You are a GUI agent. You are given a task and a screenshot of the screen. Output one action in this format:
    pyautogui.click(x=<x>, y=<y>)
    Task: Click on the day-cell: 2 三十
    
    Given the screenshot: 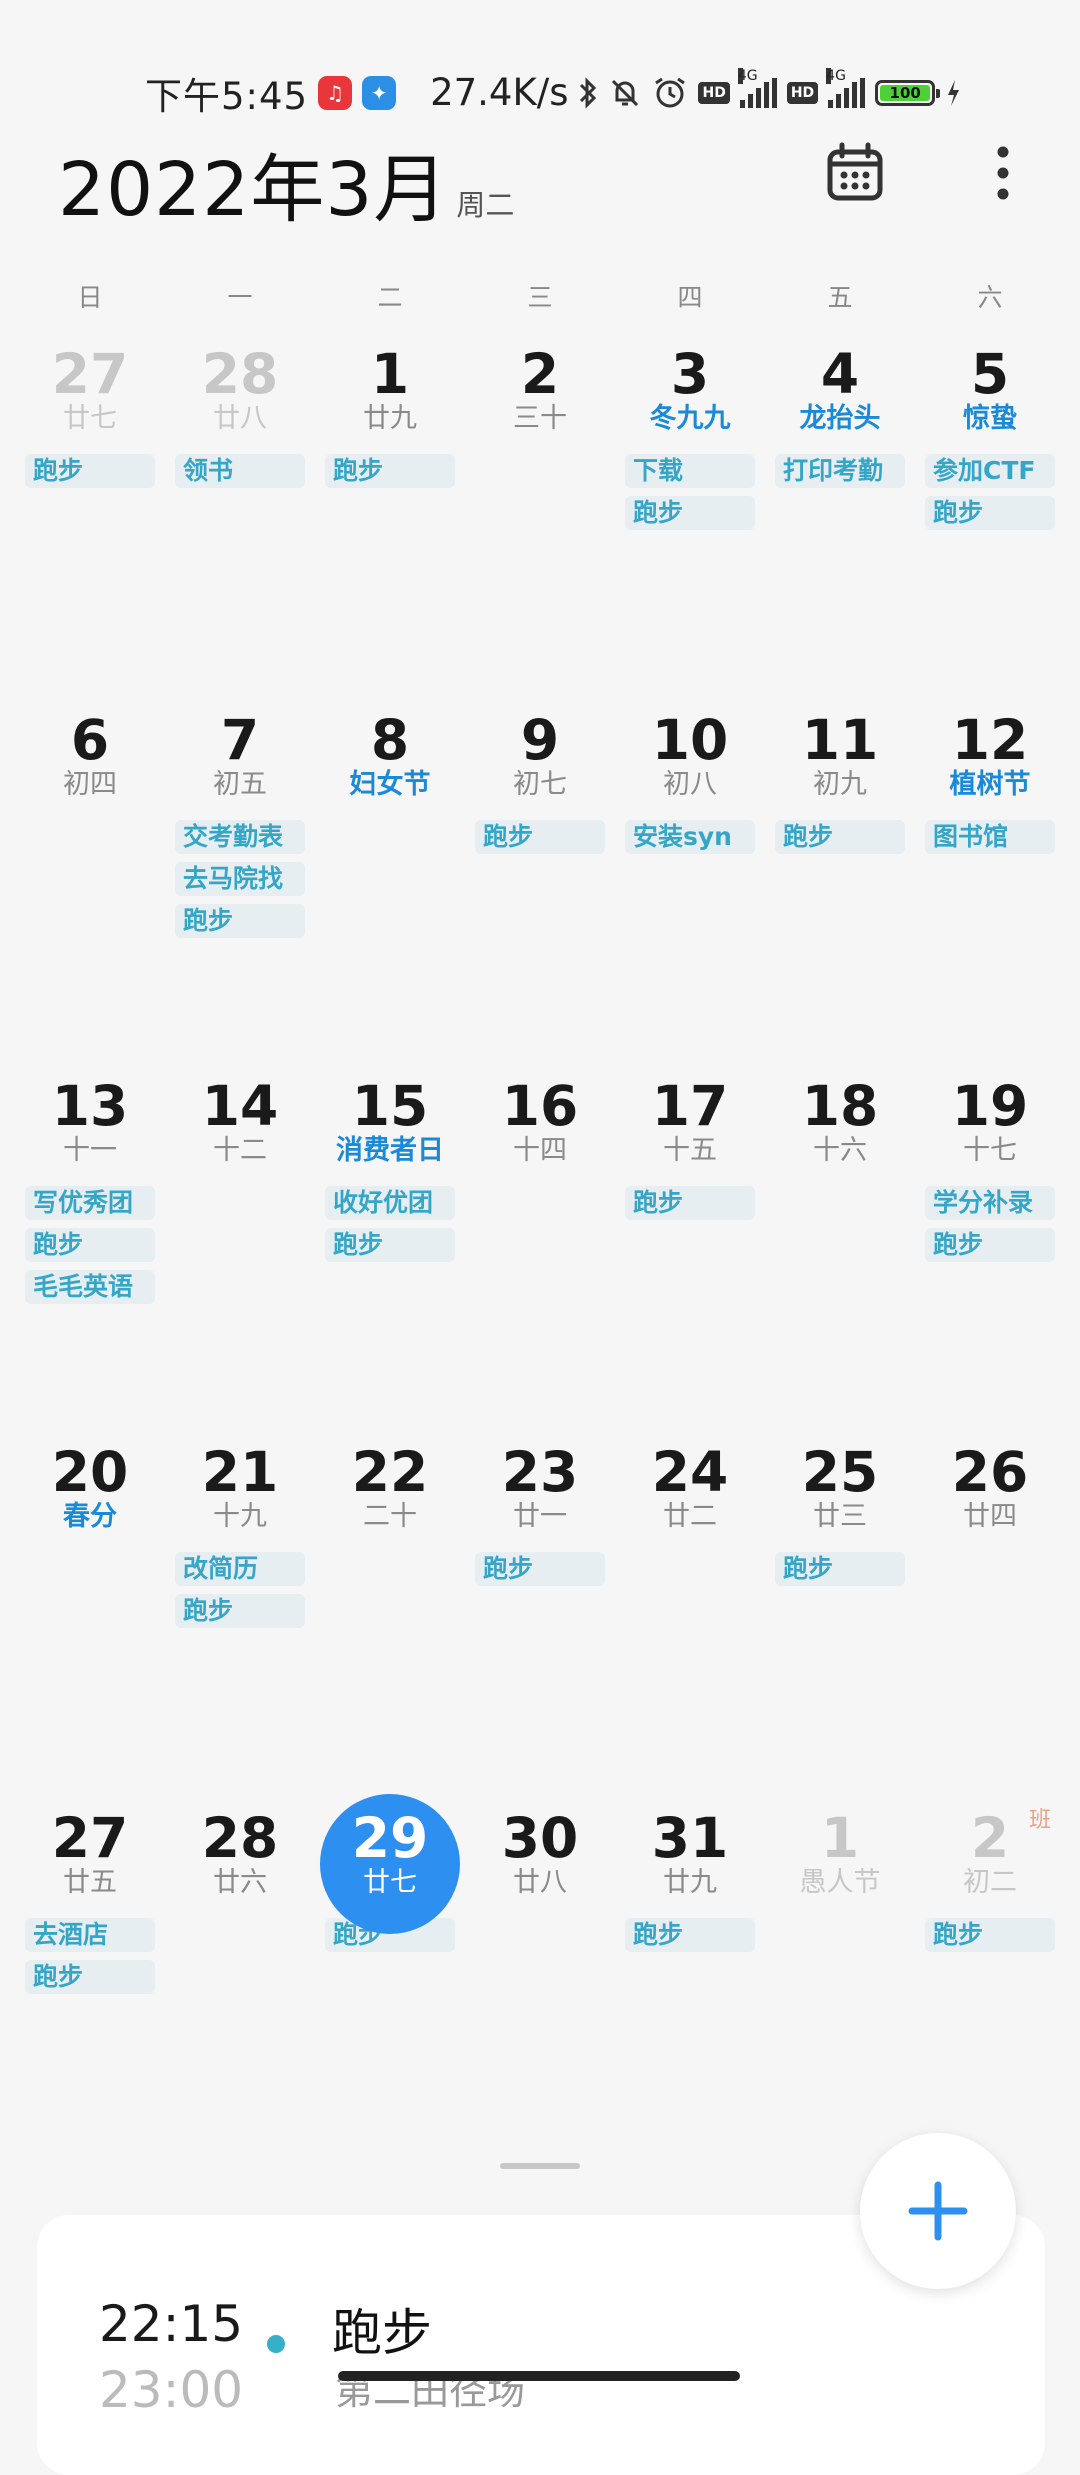 What is the action you would take?
    pyautogui.click(x=540, y=513)
    